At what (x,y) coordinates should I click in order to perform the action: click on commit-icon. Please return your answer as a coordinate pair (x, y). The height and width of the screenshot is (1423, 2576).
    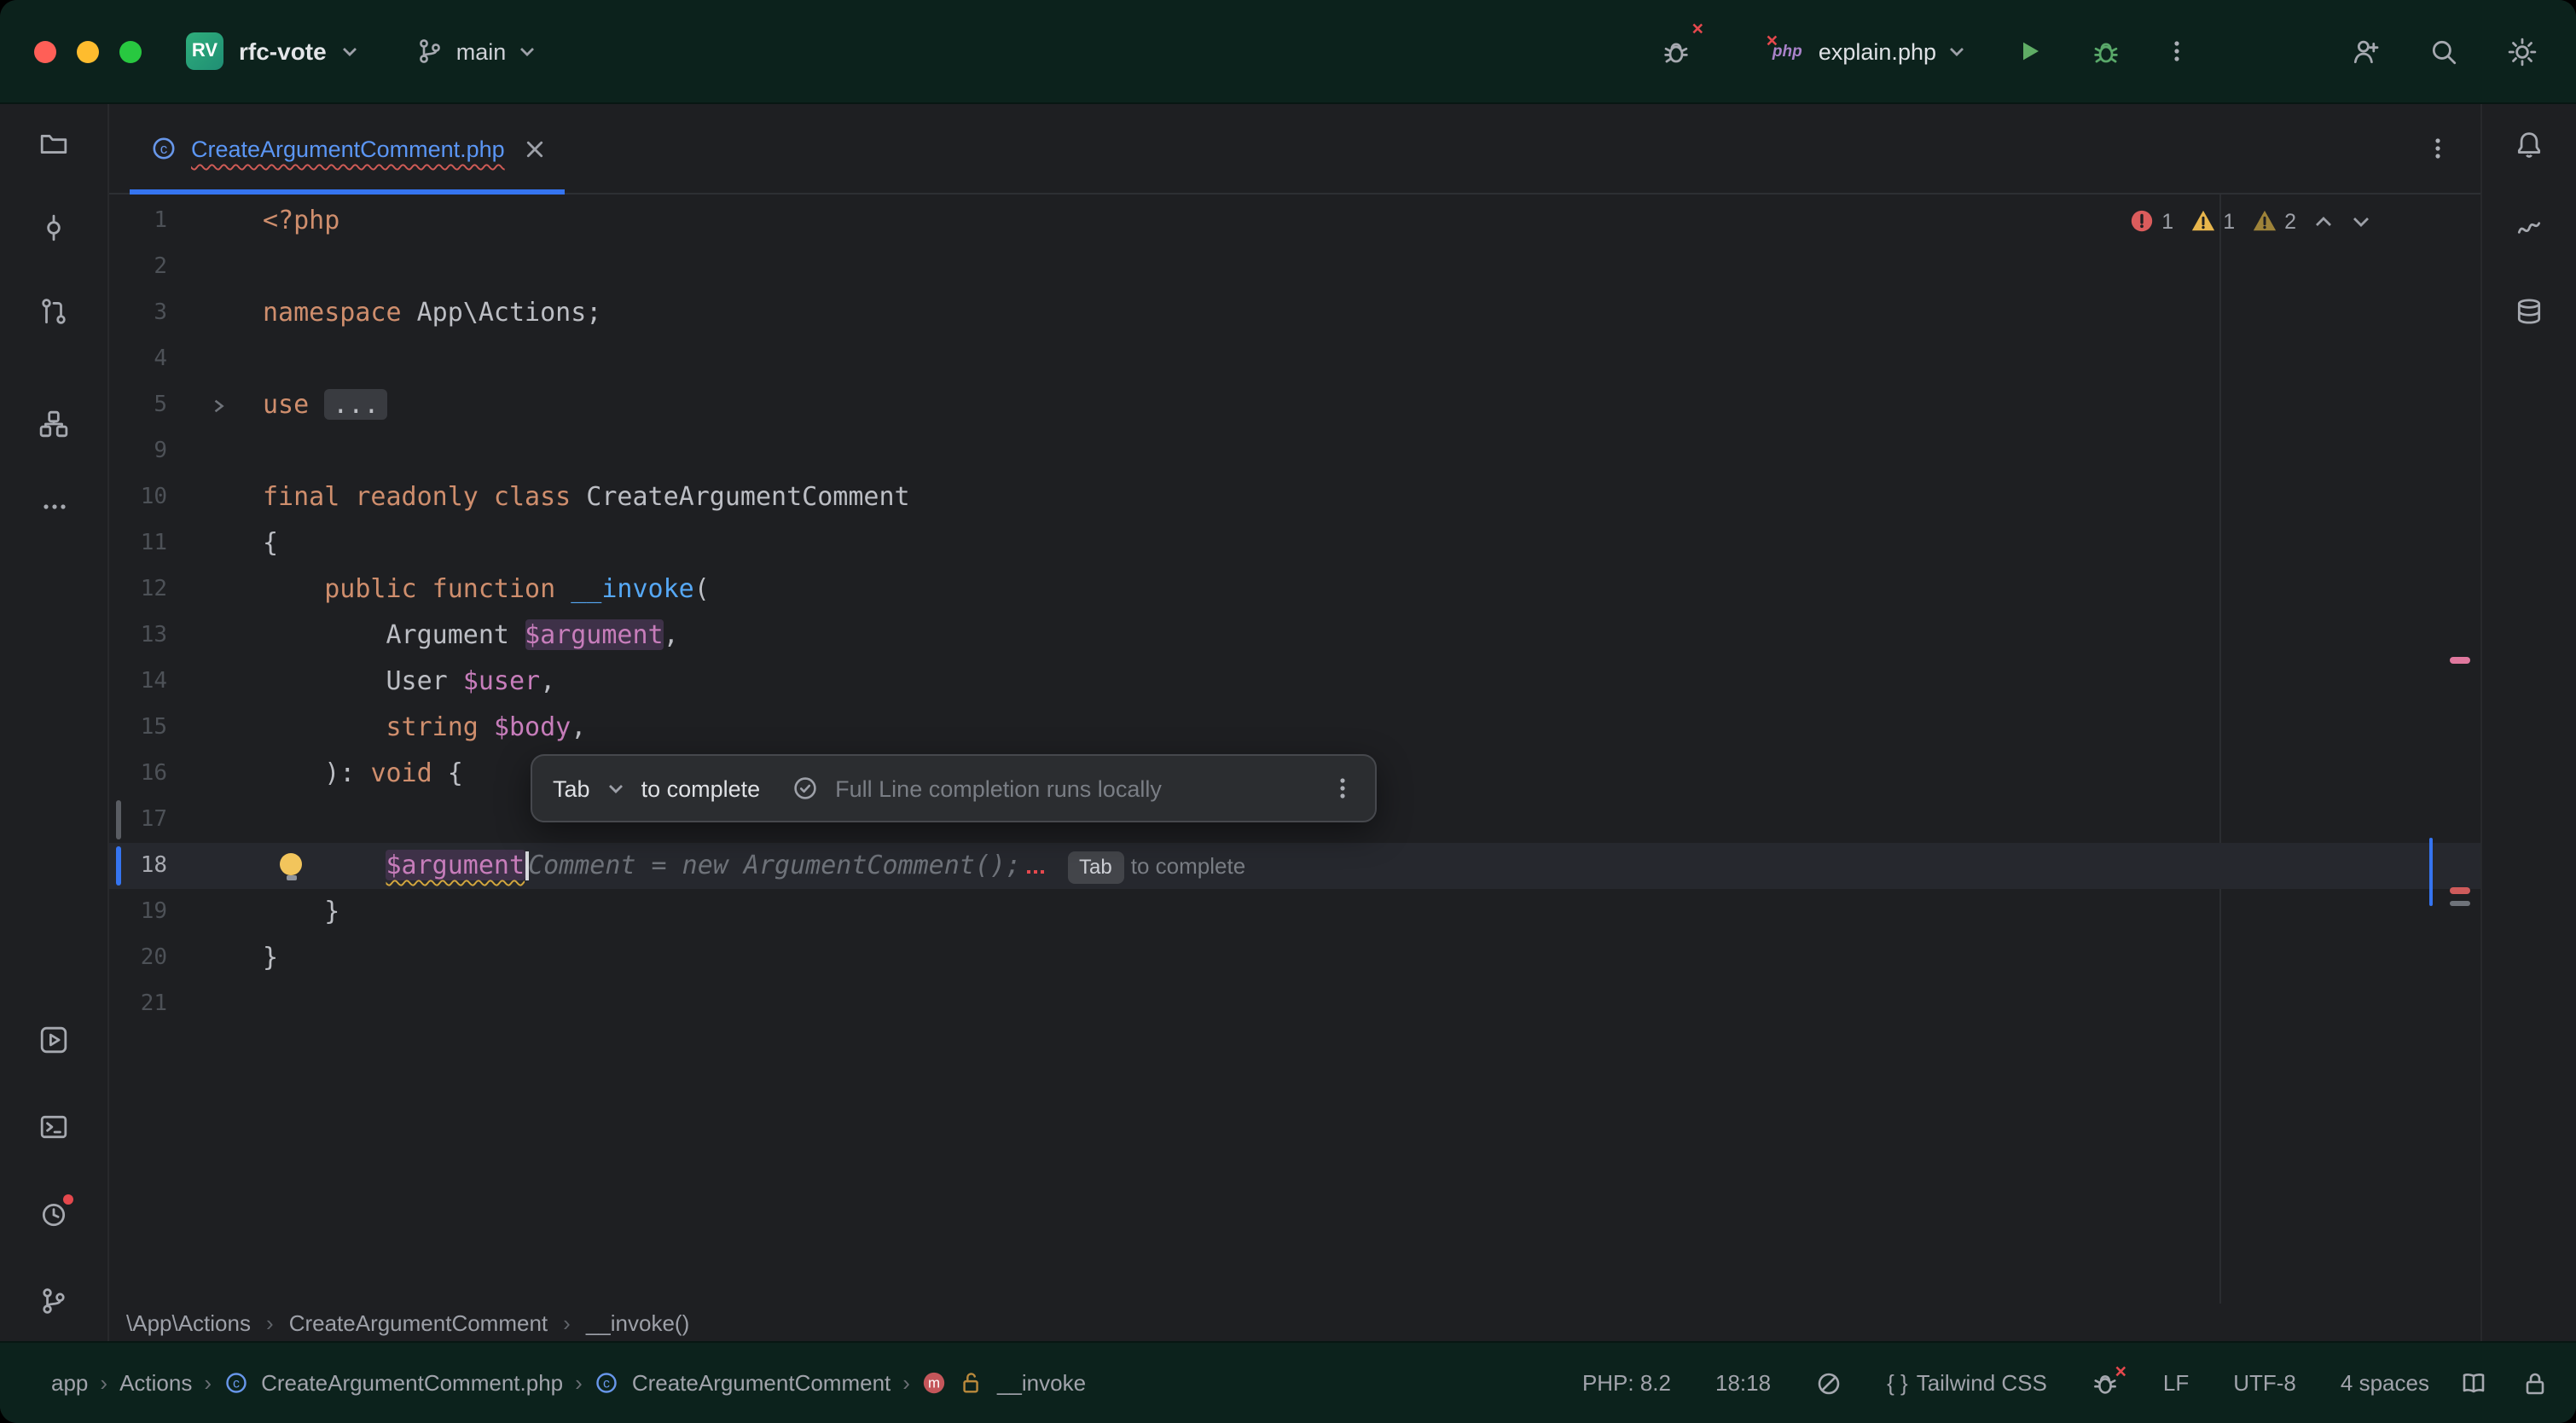
    Looking at the image, I should click on (53, 226).